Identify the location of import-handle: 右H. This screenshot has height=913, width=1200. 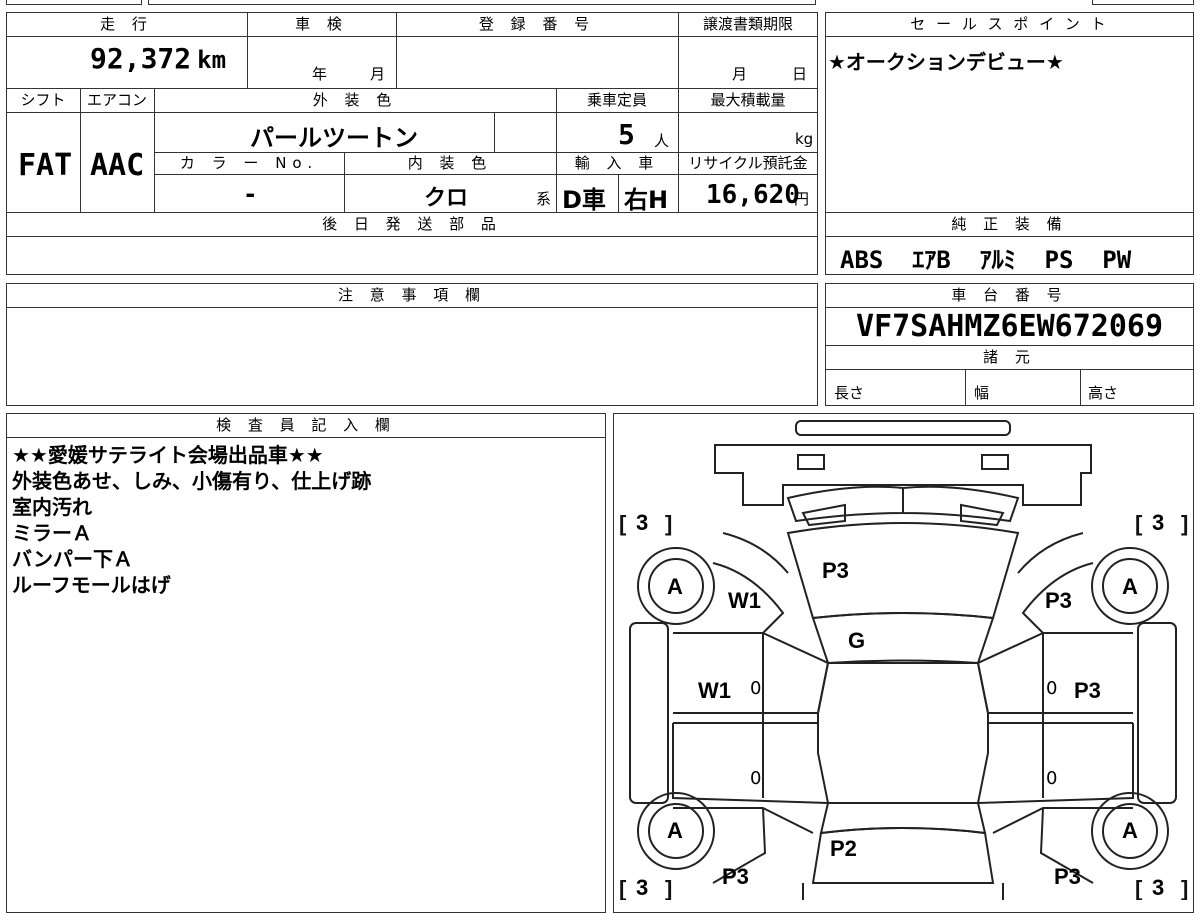
(646, 200).